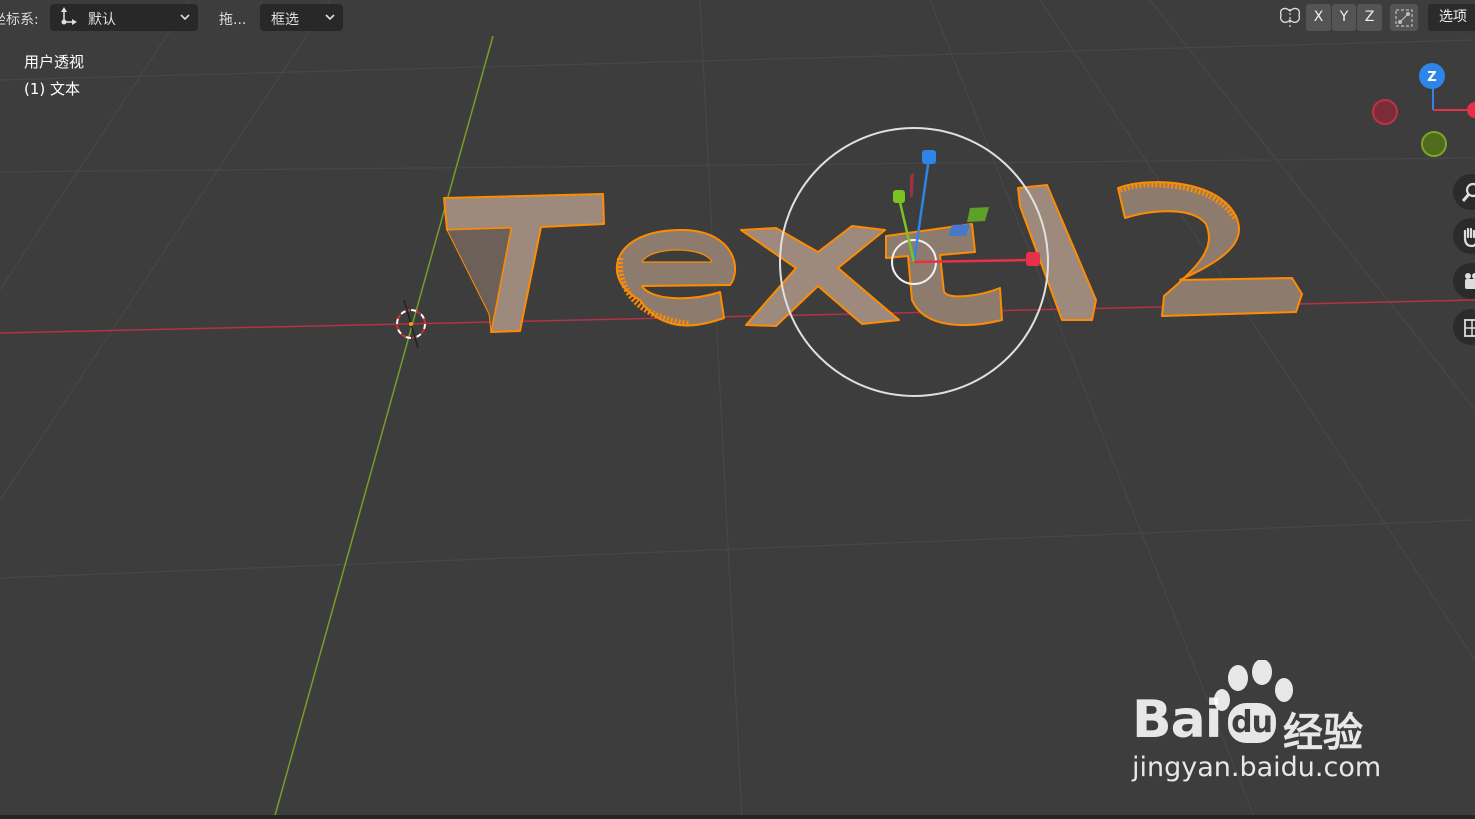 The height and width of the screenshot is (819, 1475). I want to click on magnifier-icon, so click(1468, 192).